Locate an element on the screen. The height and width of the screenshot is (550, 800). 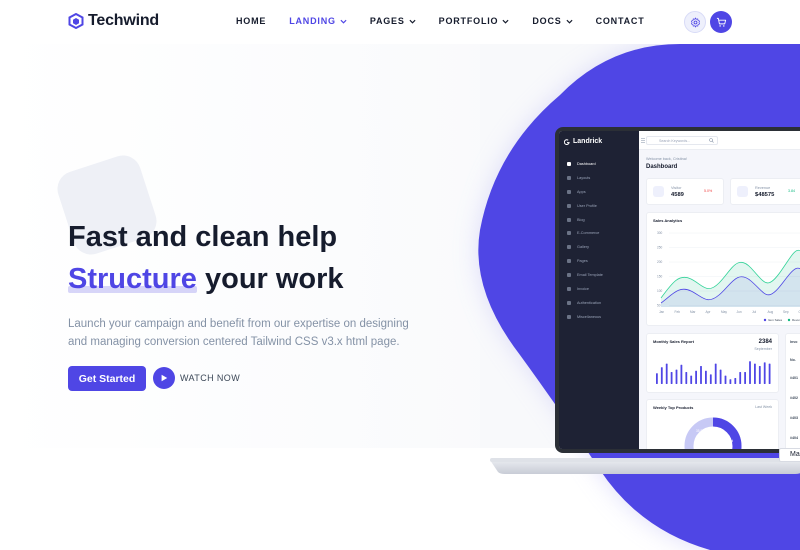
y-tick-label: 300 is located at coordinates (660, 233).